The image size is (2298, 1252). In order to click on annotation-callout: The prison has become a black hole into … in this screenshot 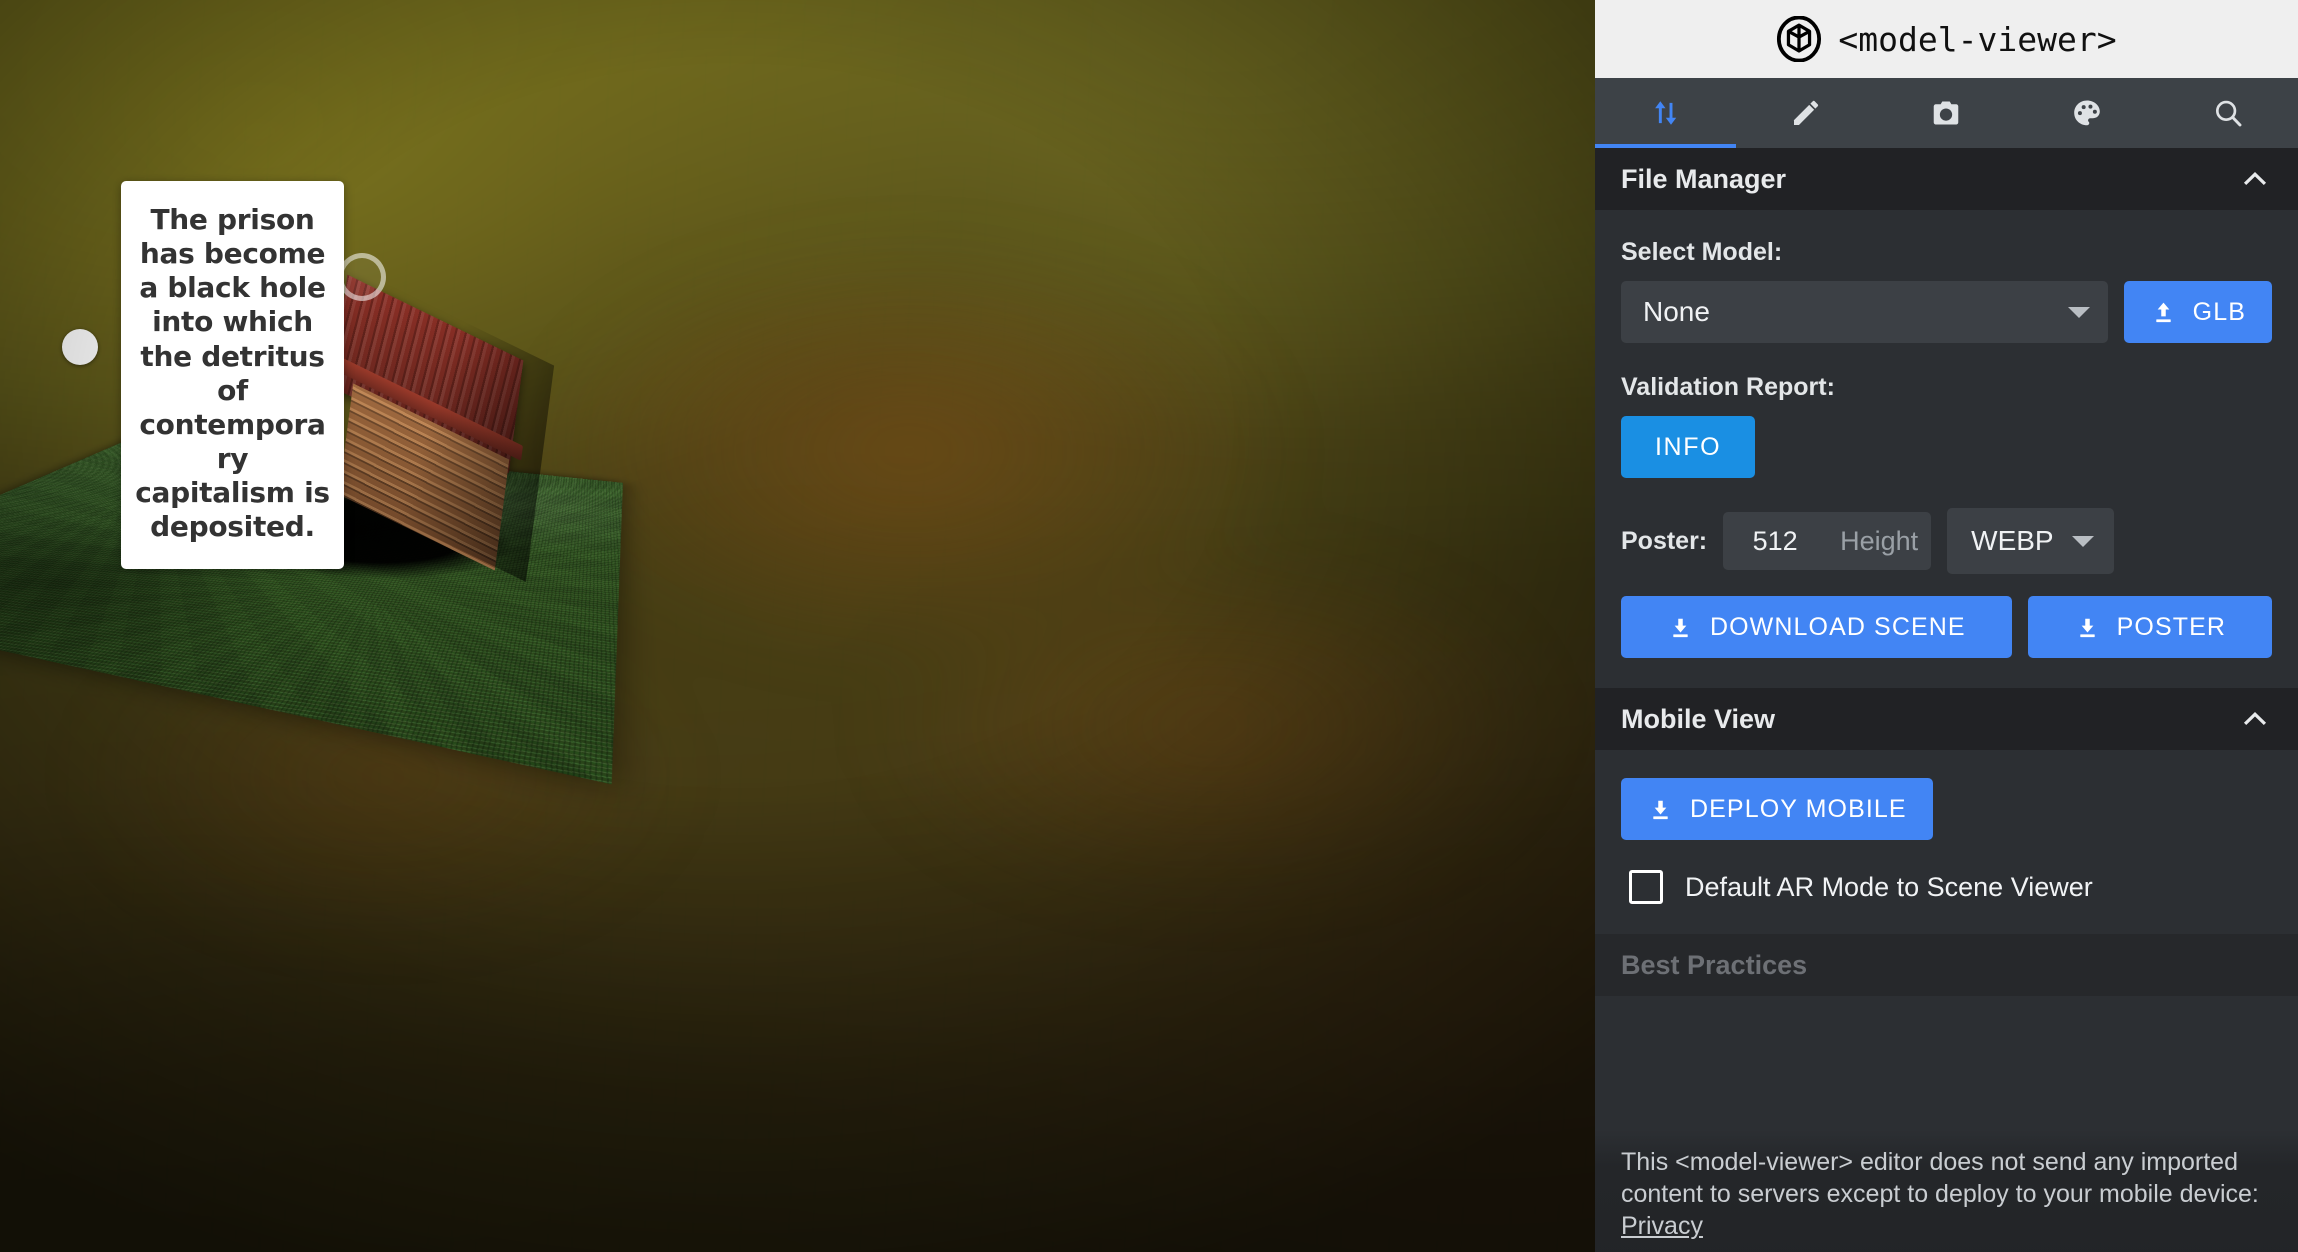, I will do `click(232, 375)`.